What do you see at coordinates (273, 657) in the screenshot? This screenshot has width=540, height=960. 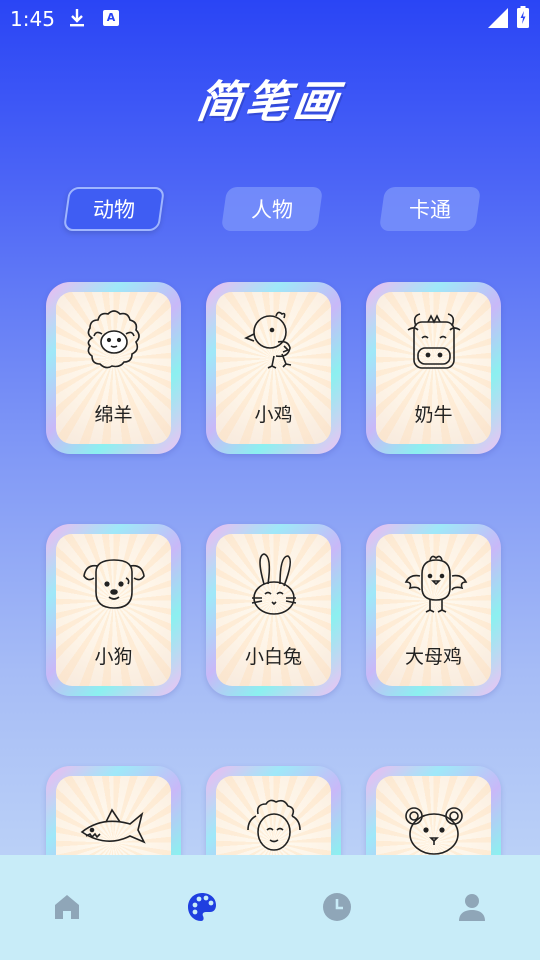 I see `card-label: 小白兔` at bounding box center [273, 657].